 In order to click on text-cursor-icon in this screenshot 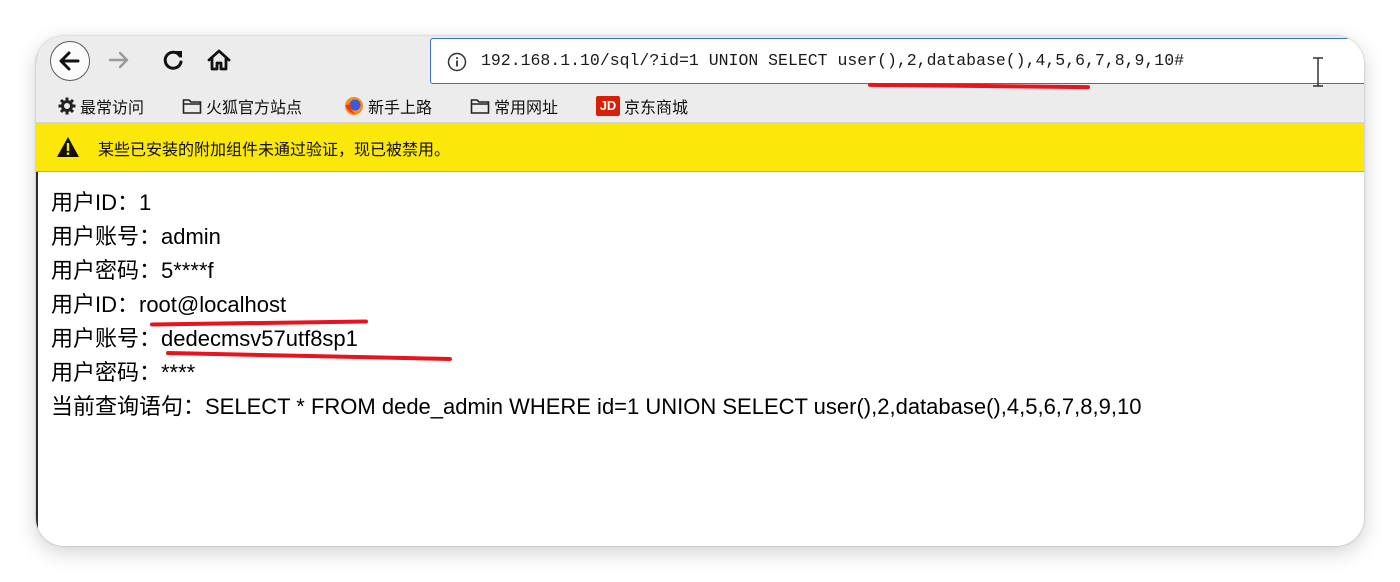, I will do `click(1318, 72)`.